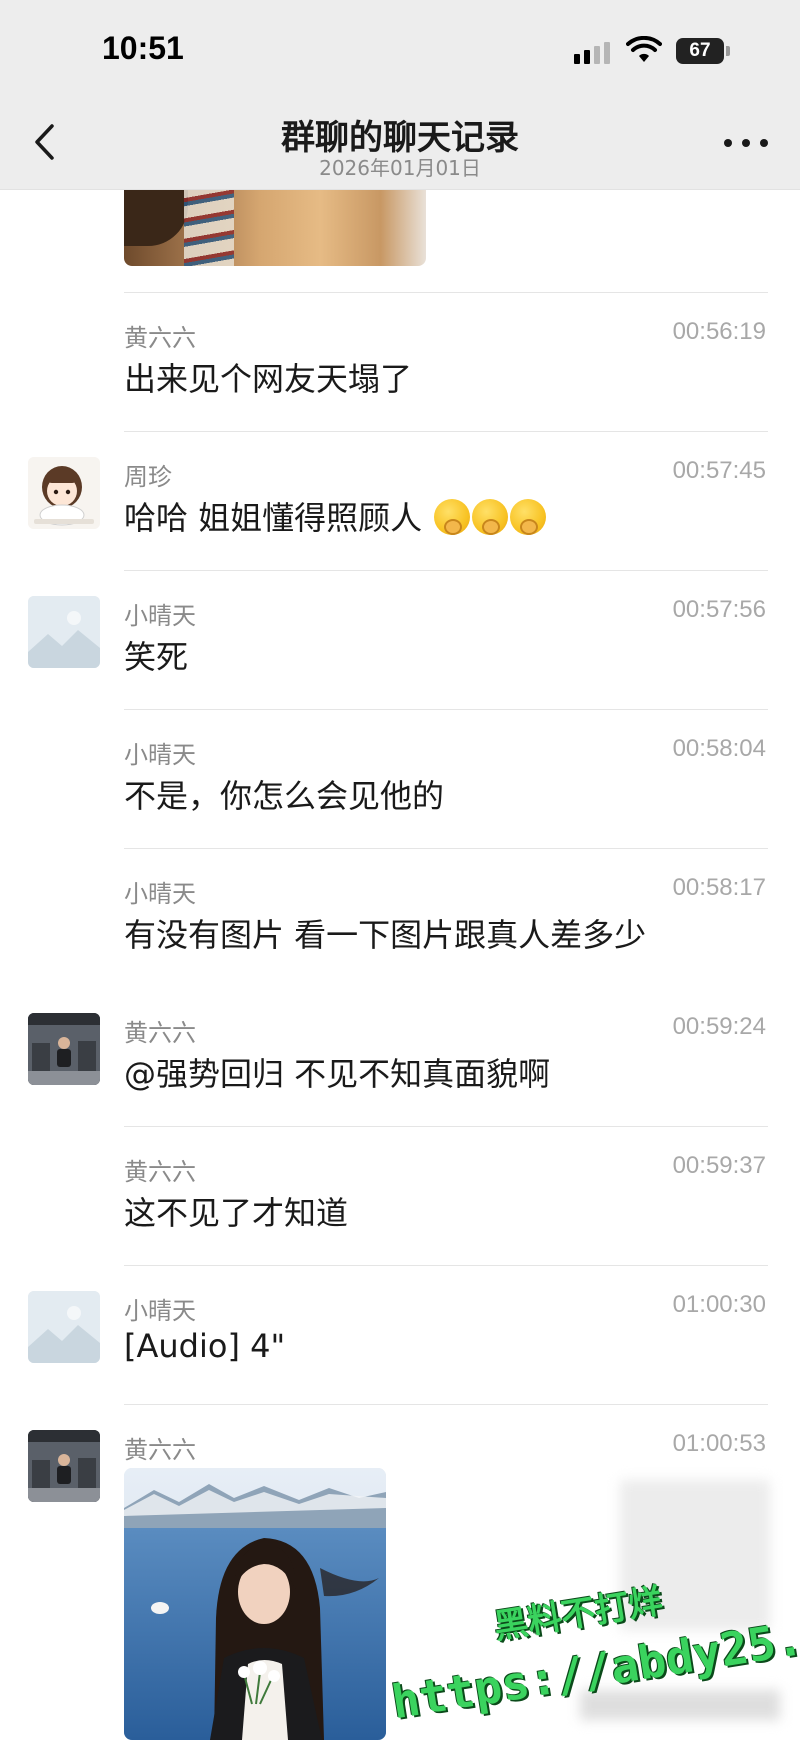  What do you see at coordinates (719, 1026) in the screenshot?
I see `message-time: 00:59:24` at bounding box center [719, 1026].